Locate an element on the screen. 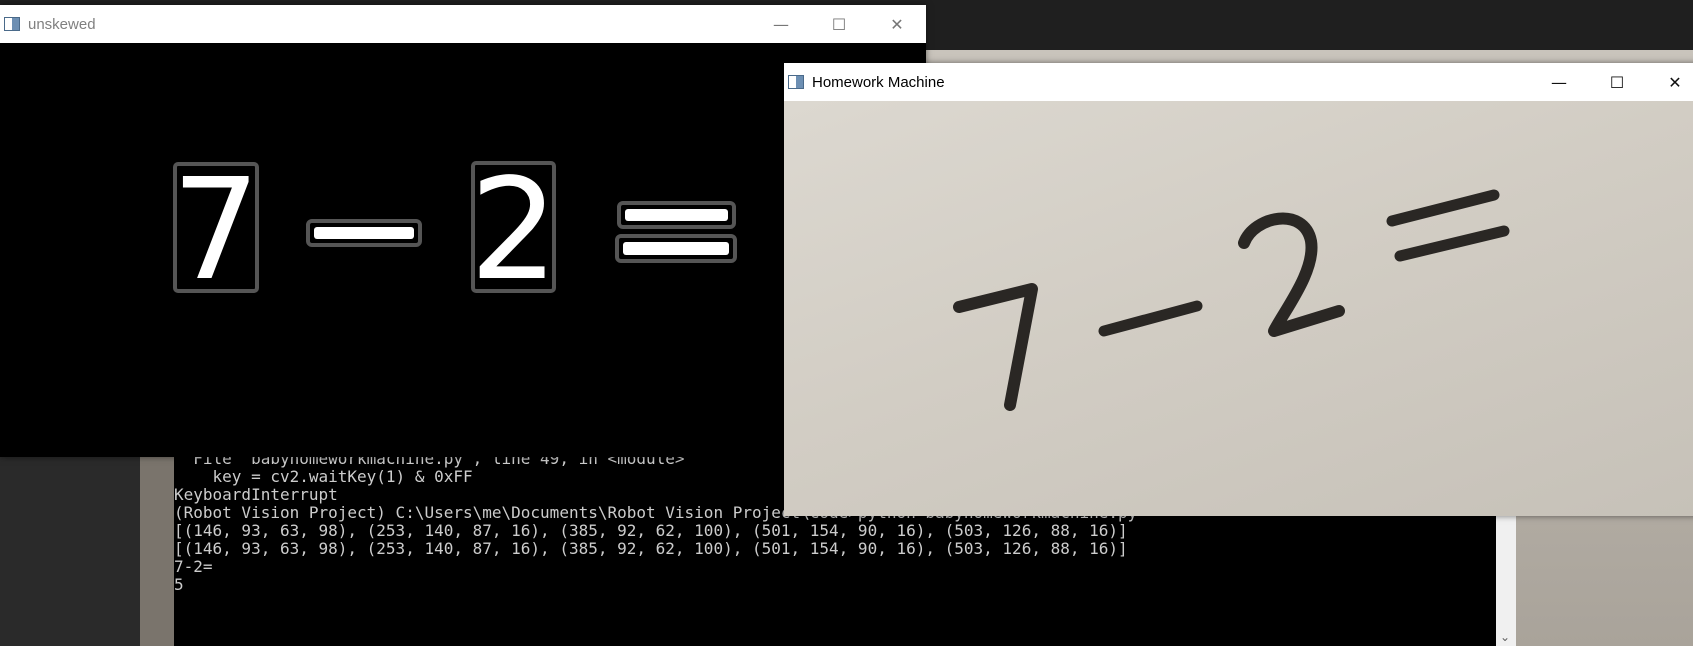  digit-2: 2 is located at coordinates (513, 230).